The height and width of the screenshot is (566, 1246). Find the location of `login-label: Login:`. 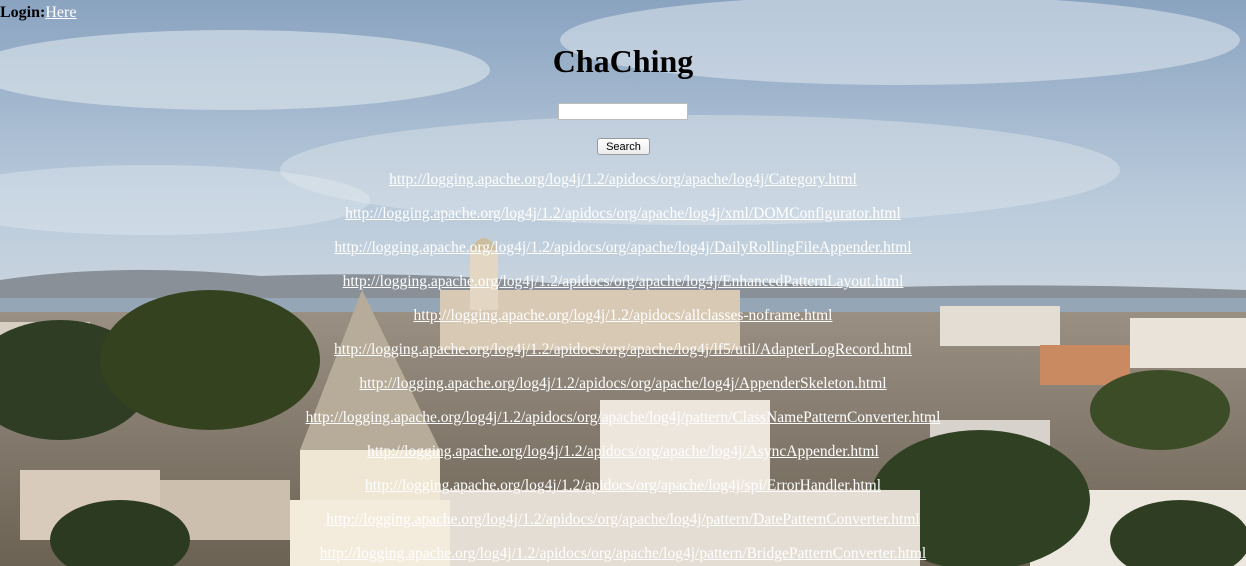

login-label: Login: is located at coordinates (23, 12).